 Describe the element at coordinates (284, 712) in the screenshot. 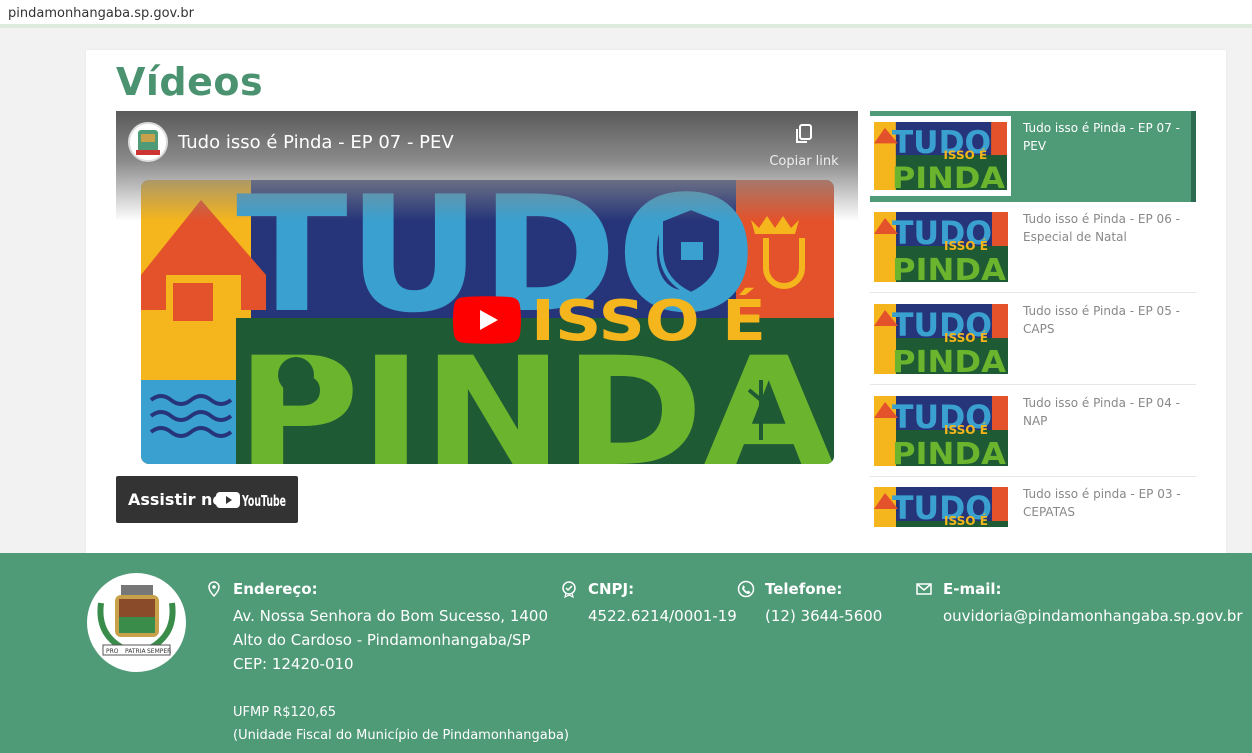

I see `ufmp-value: UFMP R$120,65` at that location.